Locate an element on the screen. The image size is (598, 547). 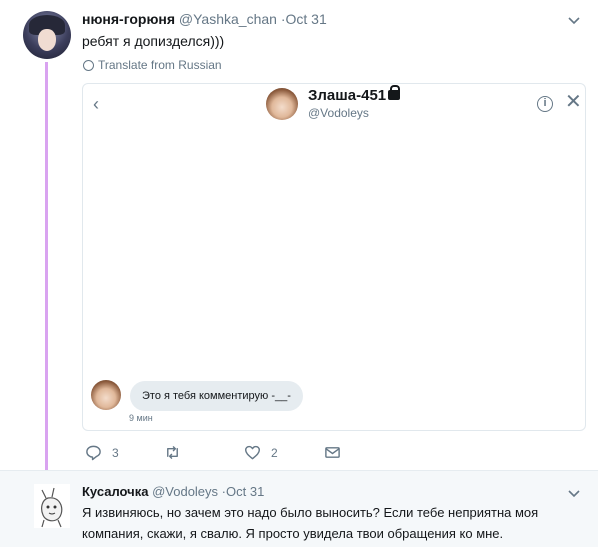
globe-icon is located at coordinates (88, 65).